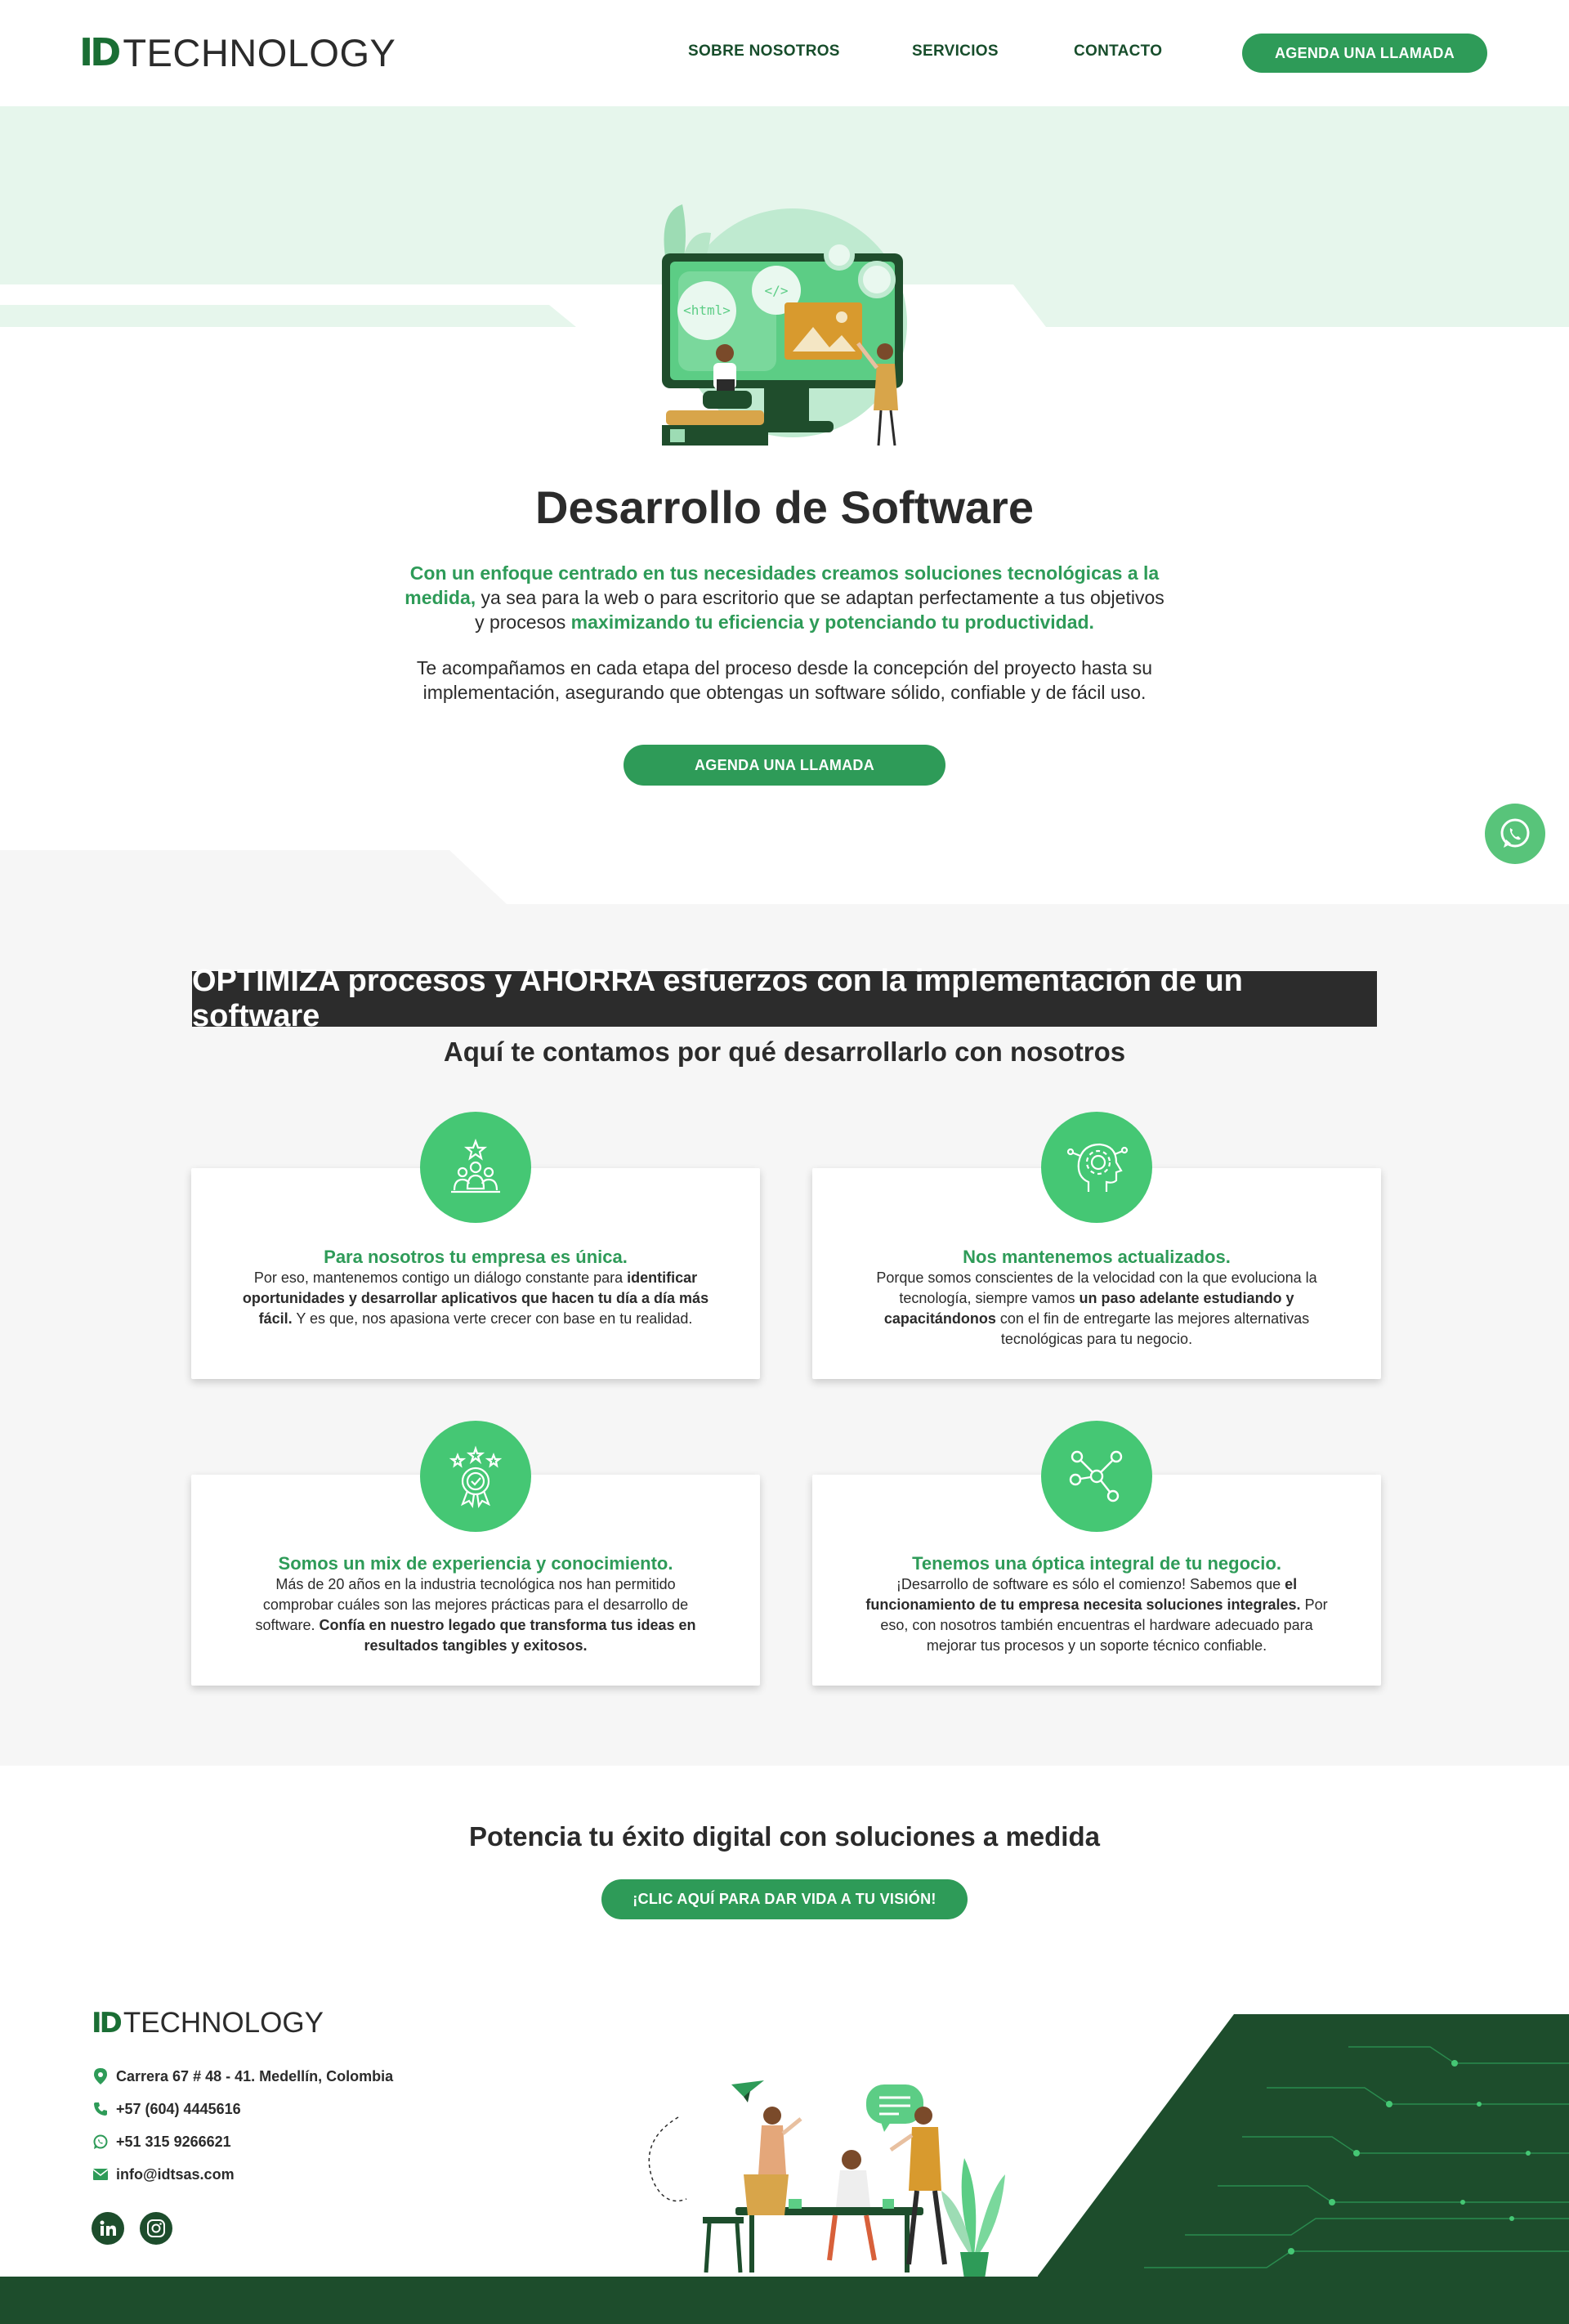 Image resolution: width=1569 pixels, height=2324 pixels. What do you see at coordinates (1097, 1257) in the screenshot?
I see `feature-card-title: Nos mantenemos actualizados.` at bounding box center [1097, 1257].